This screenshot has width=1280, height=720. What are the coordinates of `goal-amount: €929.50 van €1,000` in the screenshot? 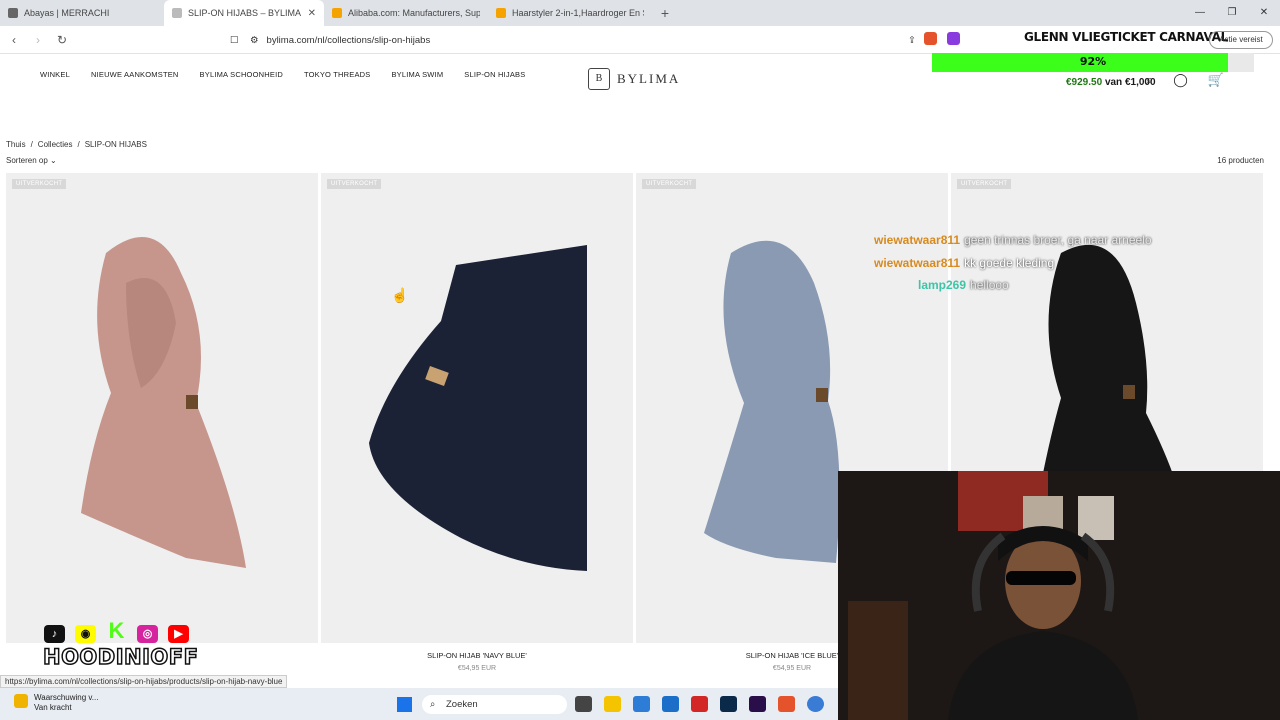 It's located at (1111, 82).